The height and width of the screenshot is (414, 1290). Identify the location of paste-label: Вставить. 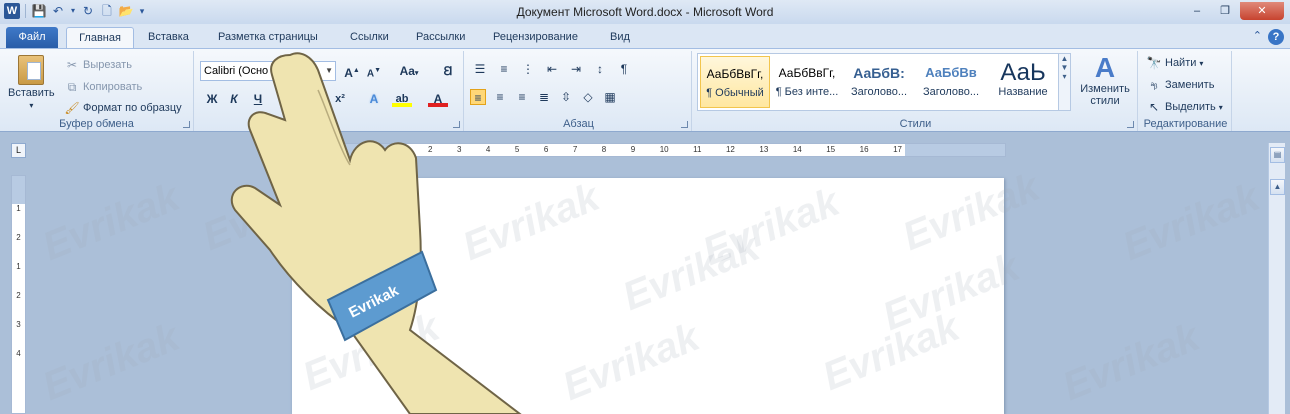
(31, 93).